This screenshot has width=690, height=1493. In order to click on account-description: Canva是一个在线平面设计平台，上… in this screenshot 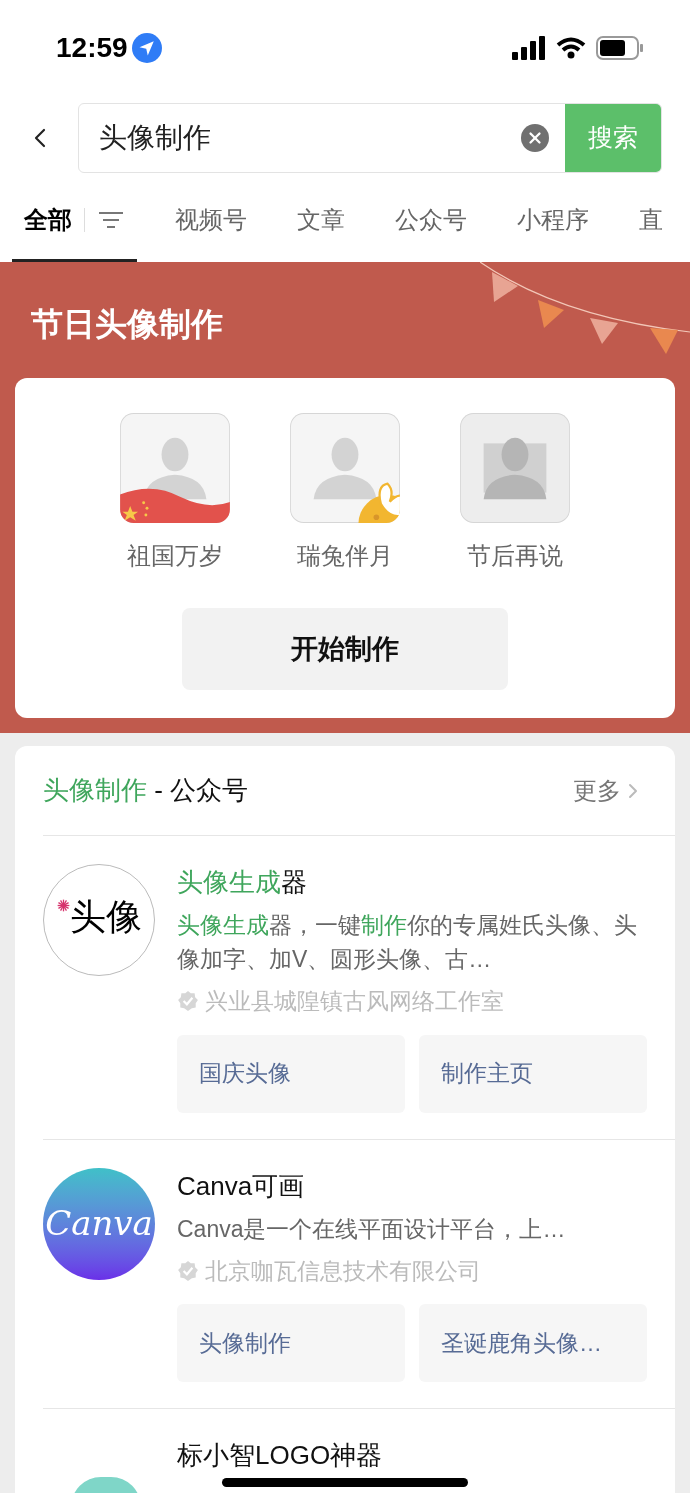, I will do `click(372, 1229)`.